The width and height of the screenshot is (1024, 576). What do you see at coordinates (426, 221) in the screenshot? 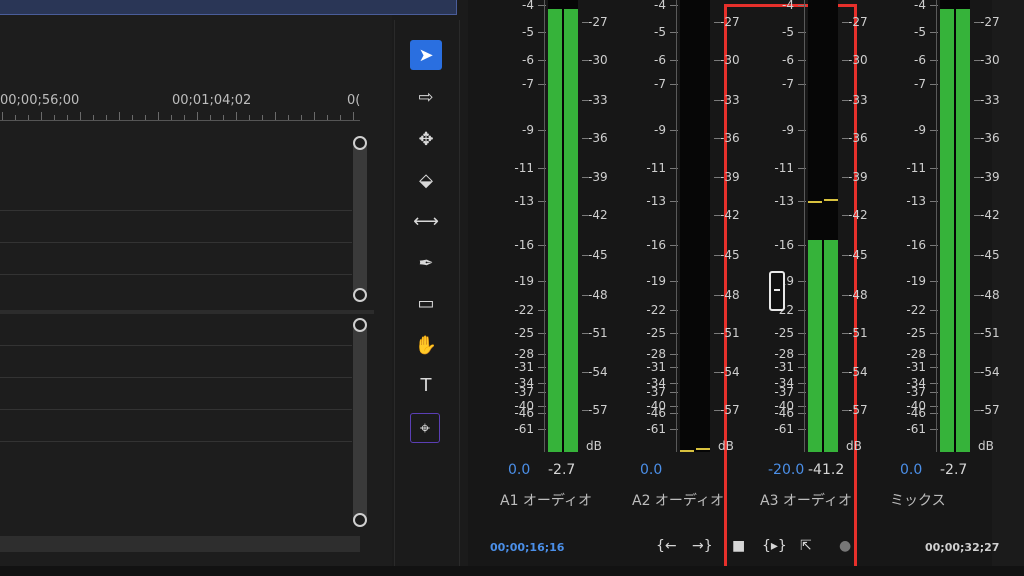
I see `slip-tool-icon: ⟷` at bounding box center [426, 221].